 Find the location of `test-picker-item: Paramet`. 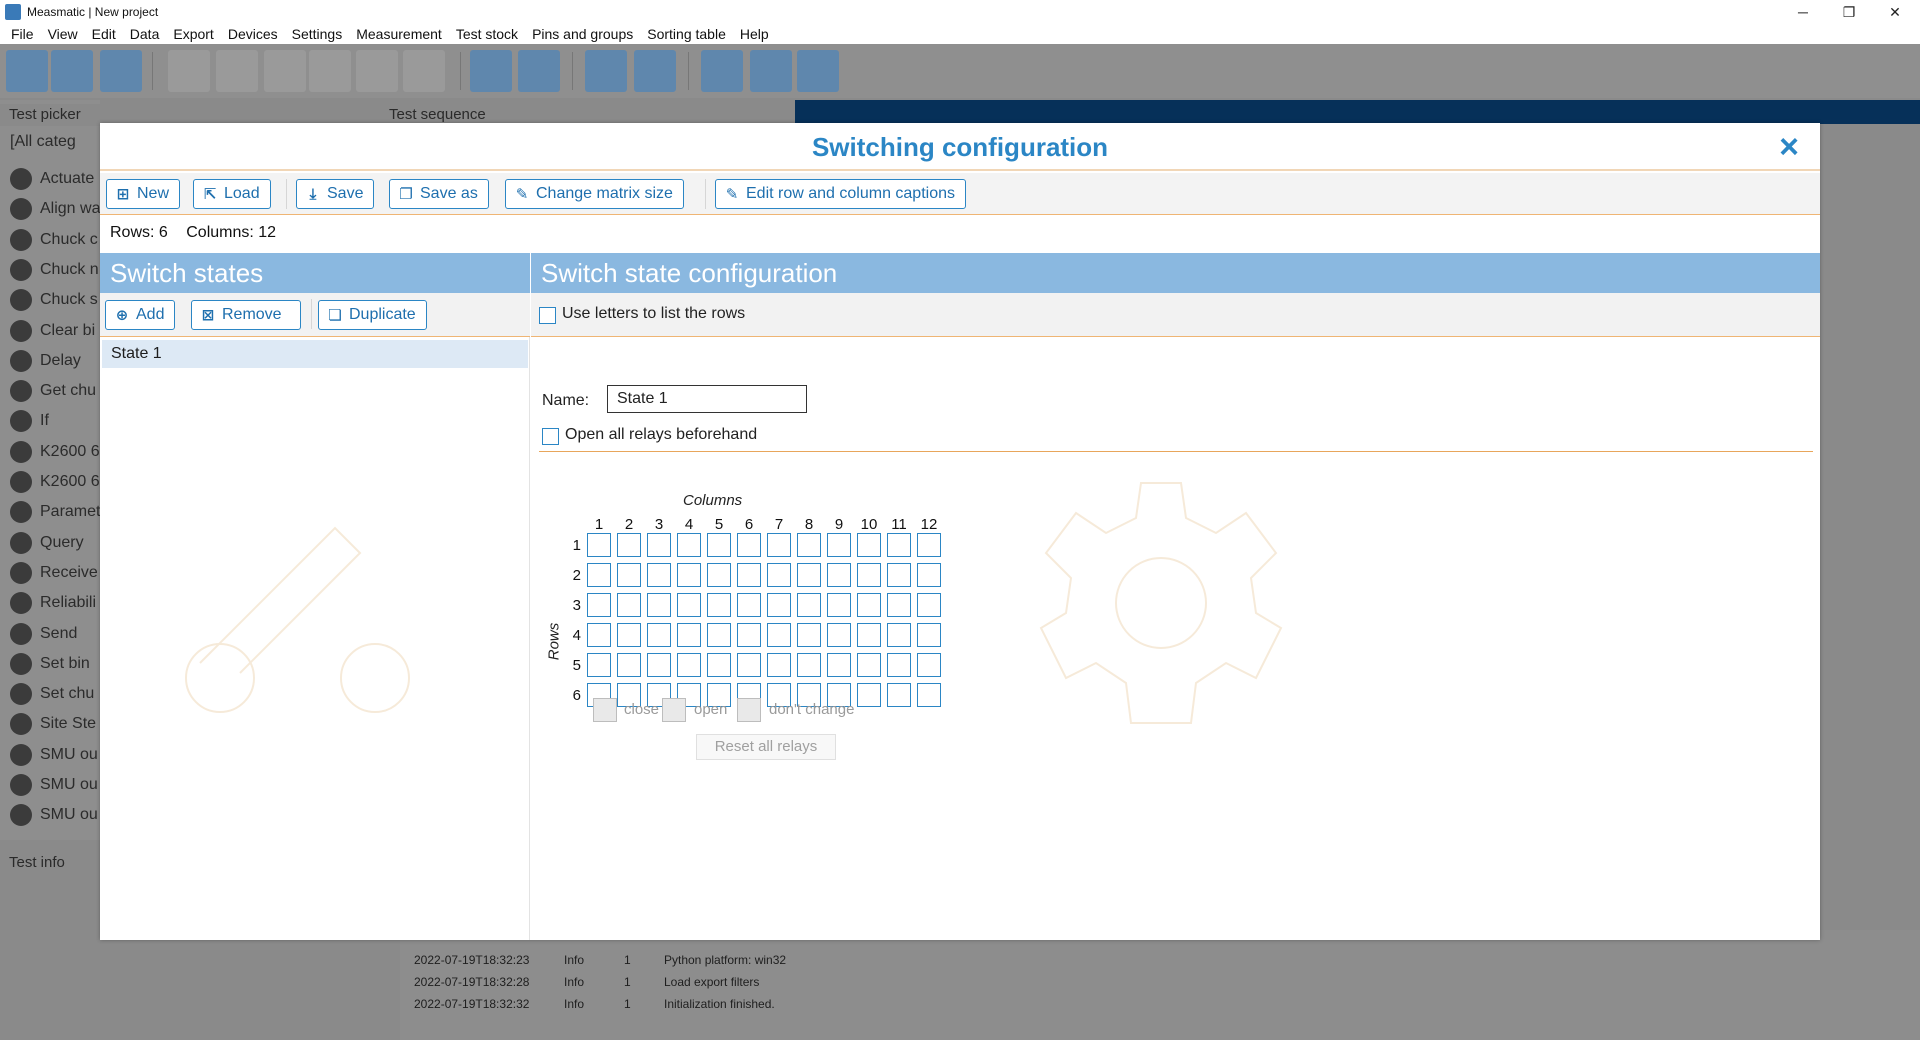

test-picker-item: Paramet is located at coordinates (55, 512).